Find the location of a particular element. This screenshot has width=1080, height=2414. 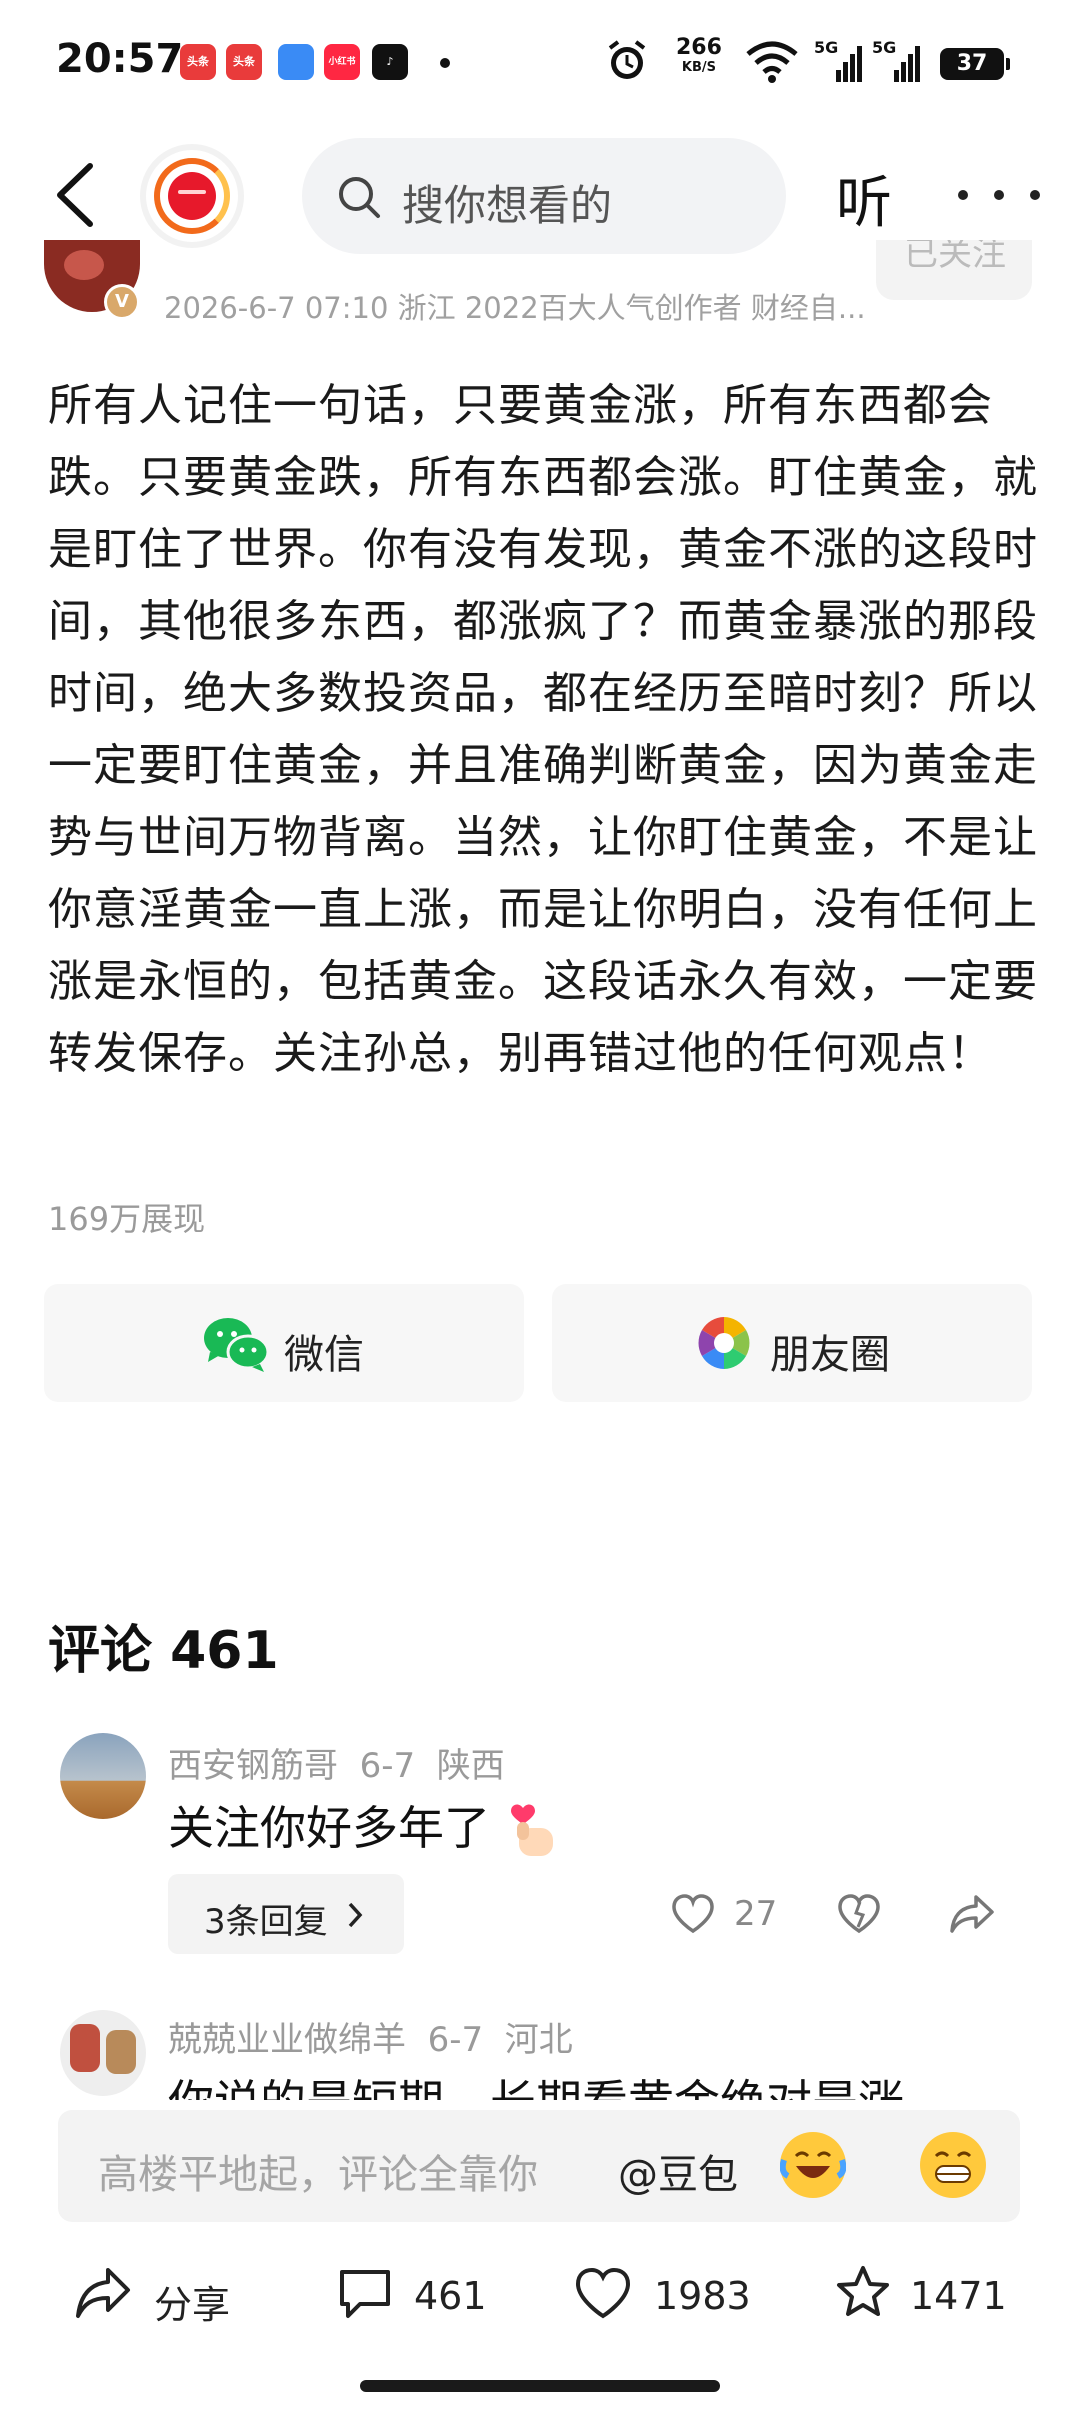

network-speed: 266 KB/S is located at coordinates (699, 55).